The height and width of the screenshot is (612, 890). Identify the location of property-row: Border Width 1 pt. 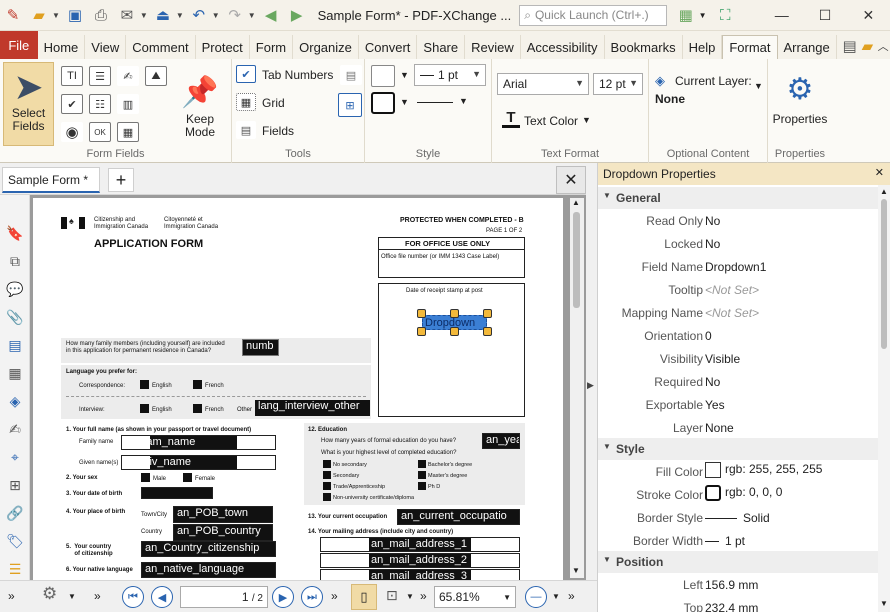
(738, 540).